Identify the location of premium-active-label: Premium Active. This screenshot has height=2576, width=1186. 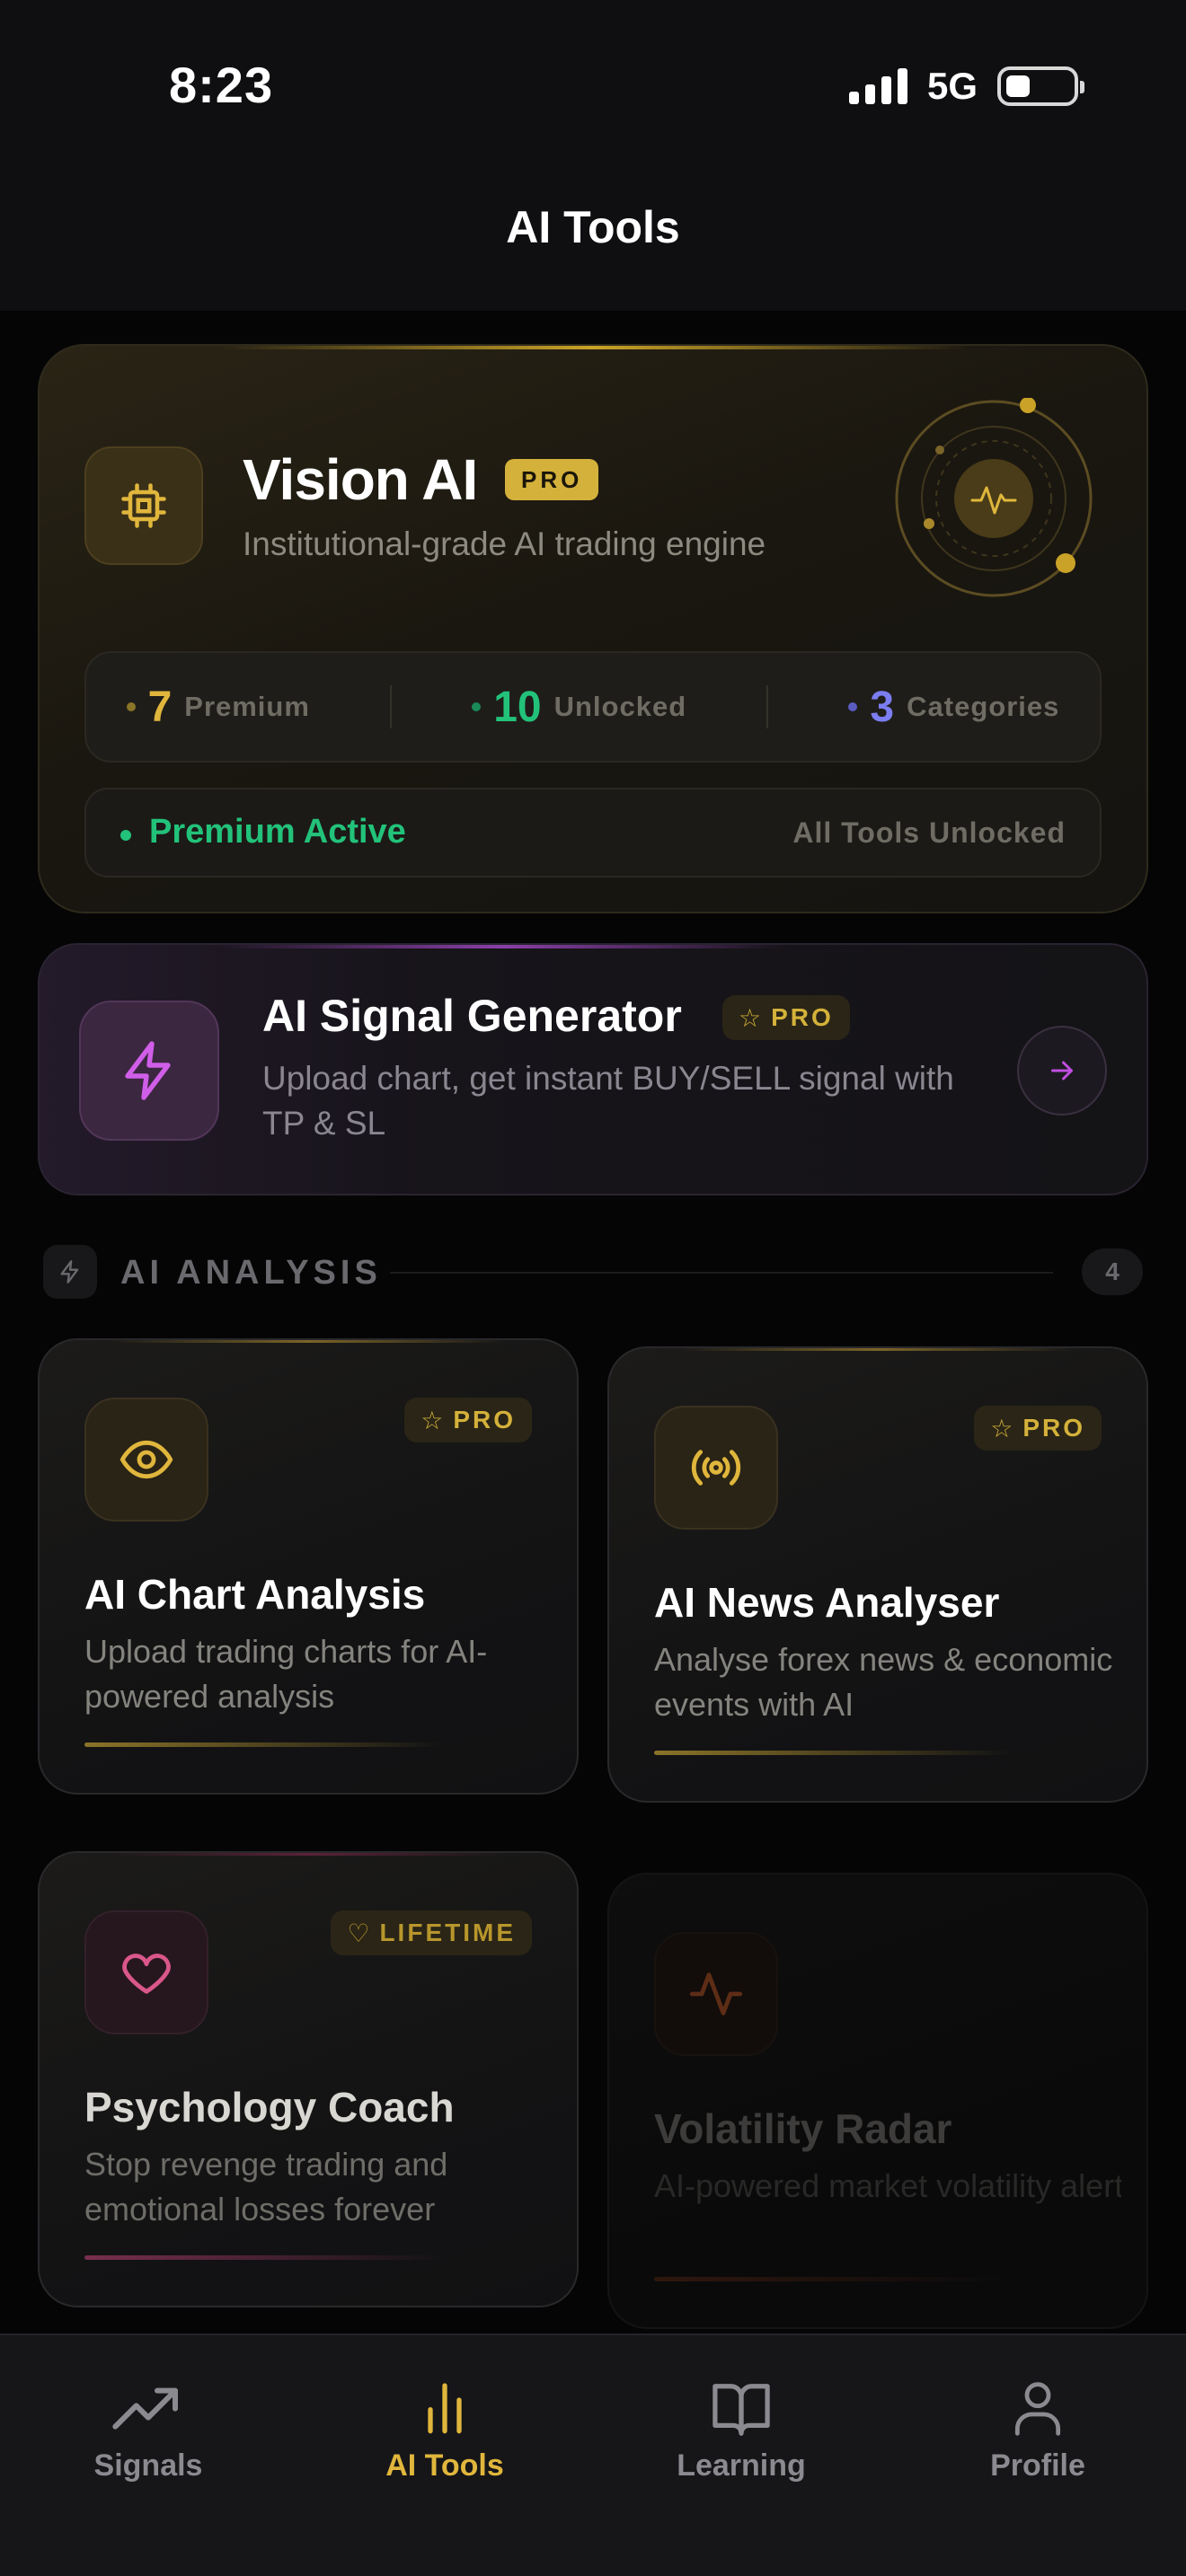
(277, 832).